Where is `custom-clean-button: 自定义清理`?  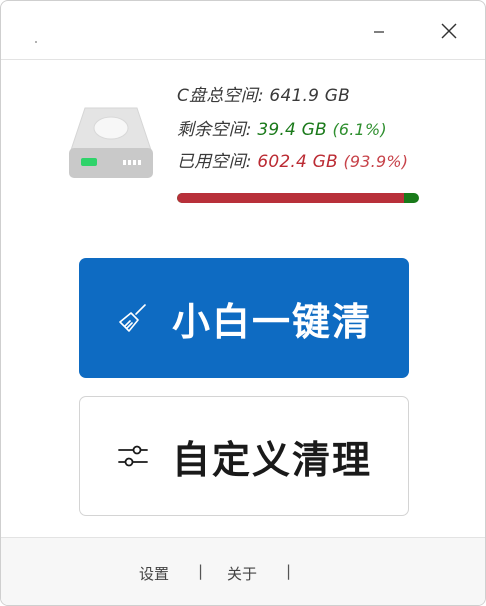 custom-clean-button: 自定义清理 is located at coordinates (244, 456).